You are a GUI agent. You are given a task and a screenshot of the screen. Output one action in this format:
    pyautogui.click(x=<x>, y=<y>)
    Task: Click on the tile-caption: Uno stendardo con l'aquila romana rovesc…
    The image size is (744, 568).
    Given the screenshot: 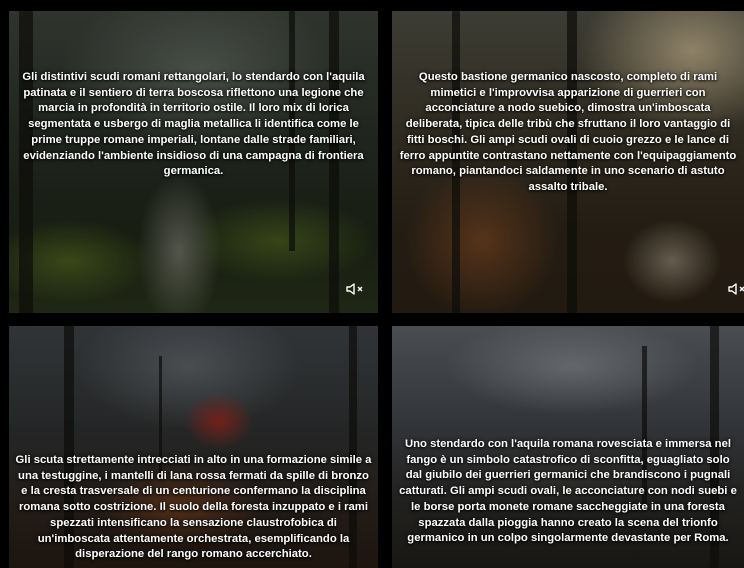 What is the action you would take?
    pyautogui.click(x=568, y=491)
    